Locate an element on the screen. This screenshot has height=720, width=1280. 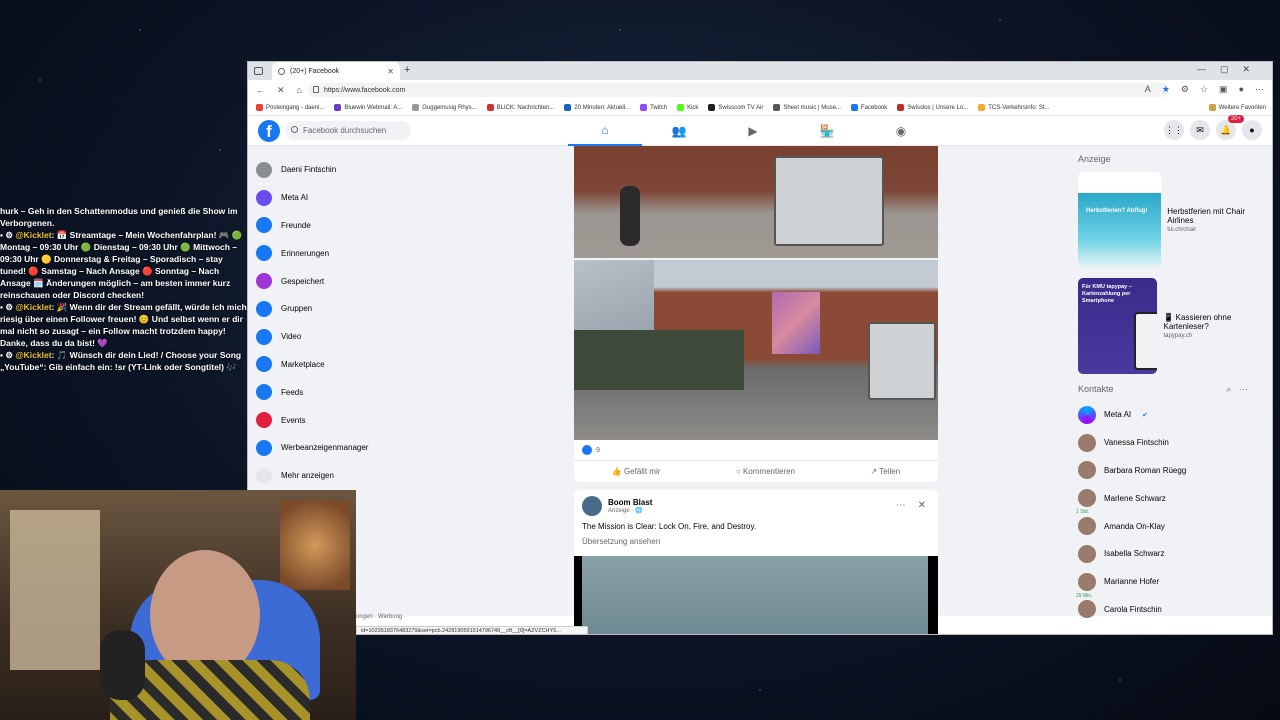
contact-item: Isabella Schwarz is located at coordinates (1168, 554).